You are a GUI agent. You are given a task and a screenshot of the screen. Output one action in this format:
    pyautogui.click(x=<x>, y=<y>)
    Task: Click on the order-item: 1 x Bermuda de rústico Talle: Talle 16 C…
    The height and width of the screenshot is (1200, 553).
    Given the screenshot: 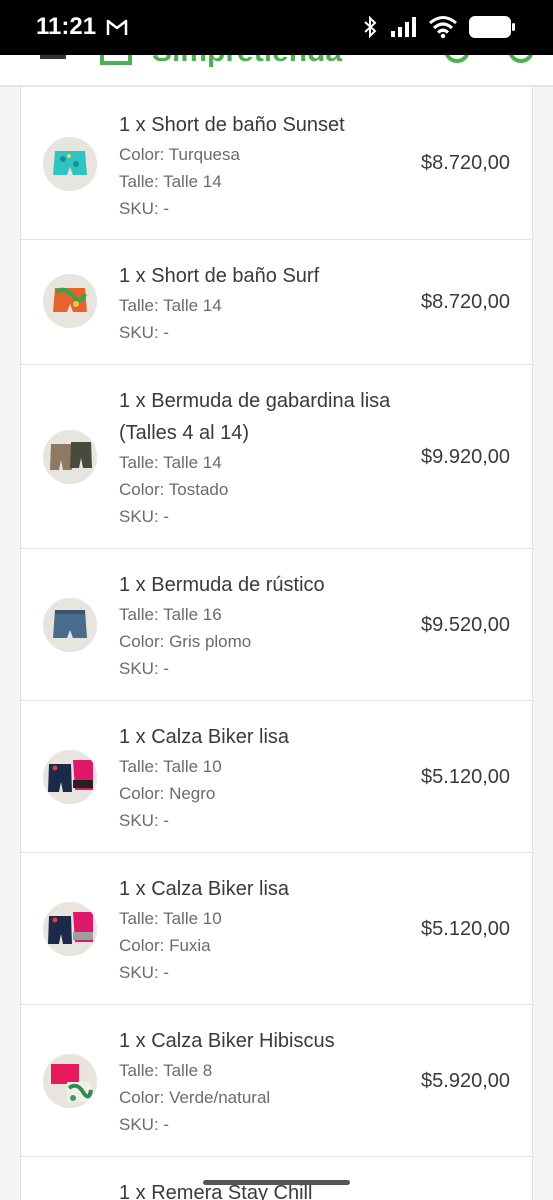 What is the action you would take?
    pyautogui.click(x=276, y=625)
    